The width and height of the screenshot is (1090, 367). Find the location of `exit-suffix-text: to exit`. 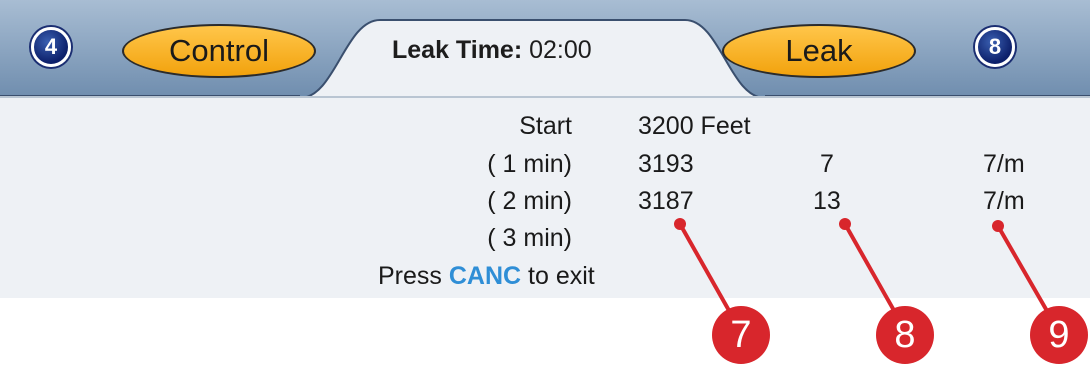

exit-suffix-text: to exit is located at coordinates (561, 276).